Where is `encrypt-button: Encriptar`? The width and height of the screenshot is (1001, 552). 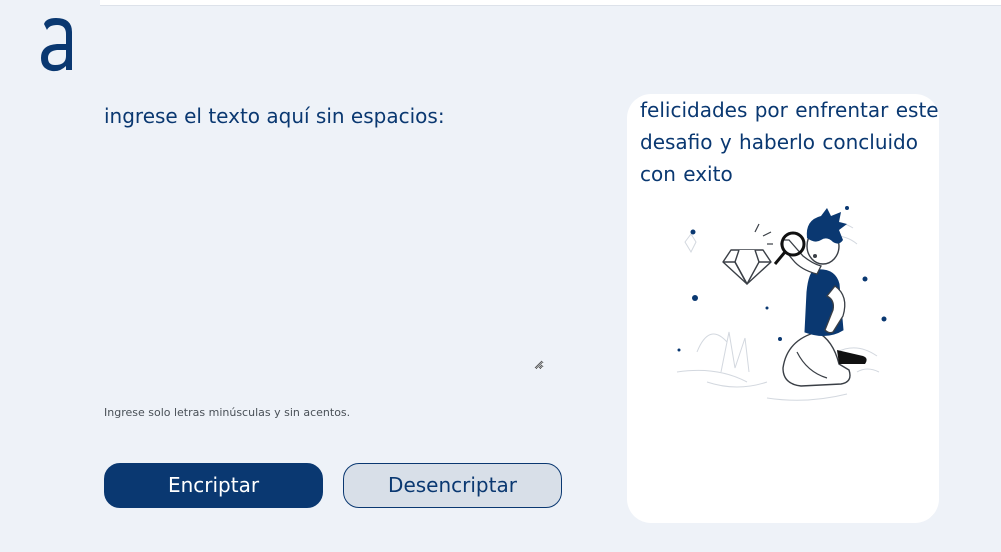 encrypt-button: Encriptar is located at coordinates (213, 485).